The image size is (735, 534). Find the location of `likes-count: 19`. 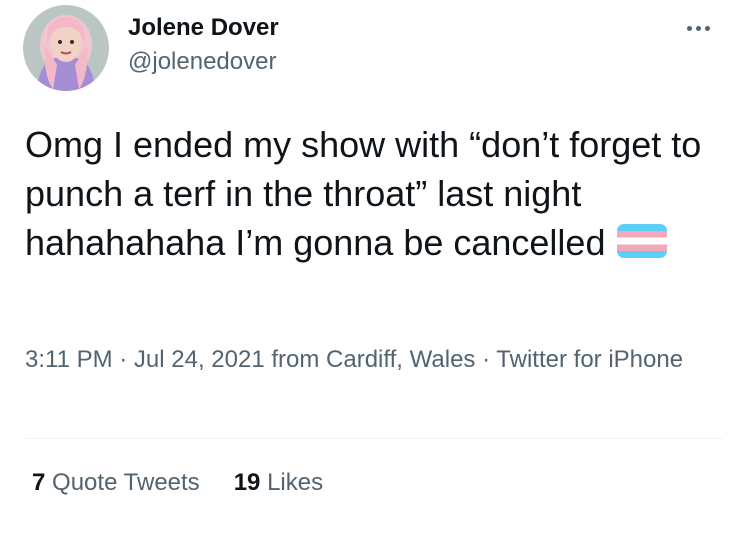

likes-count: 19 is located at coordinates (247, 482).